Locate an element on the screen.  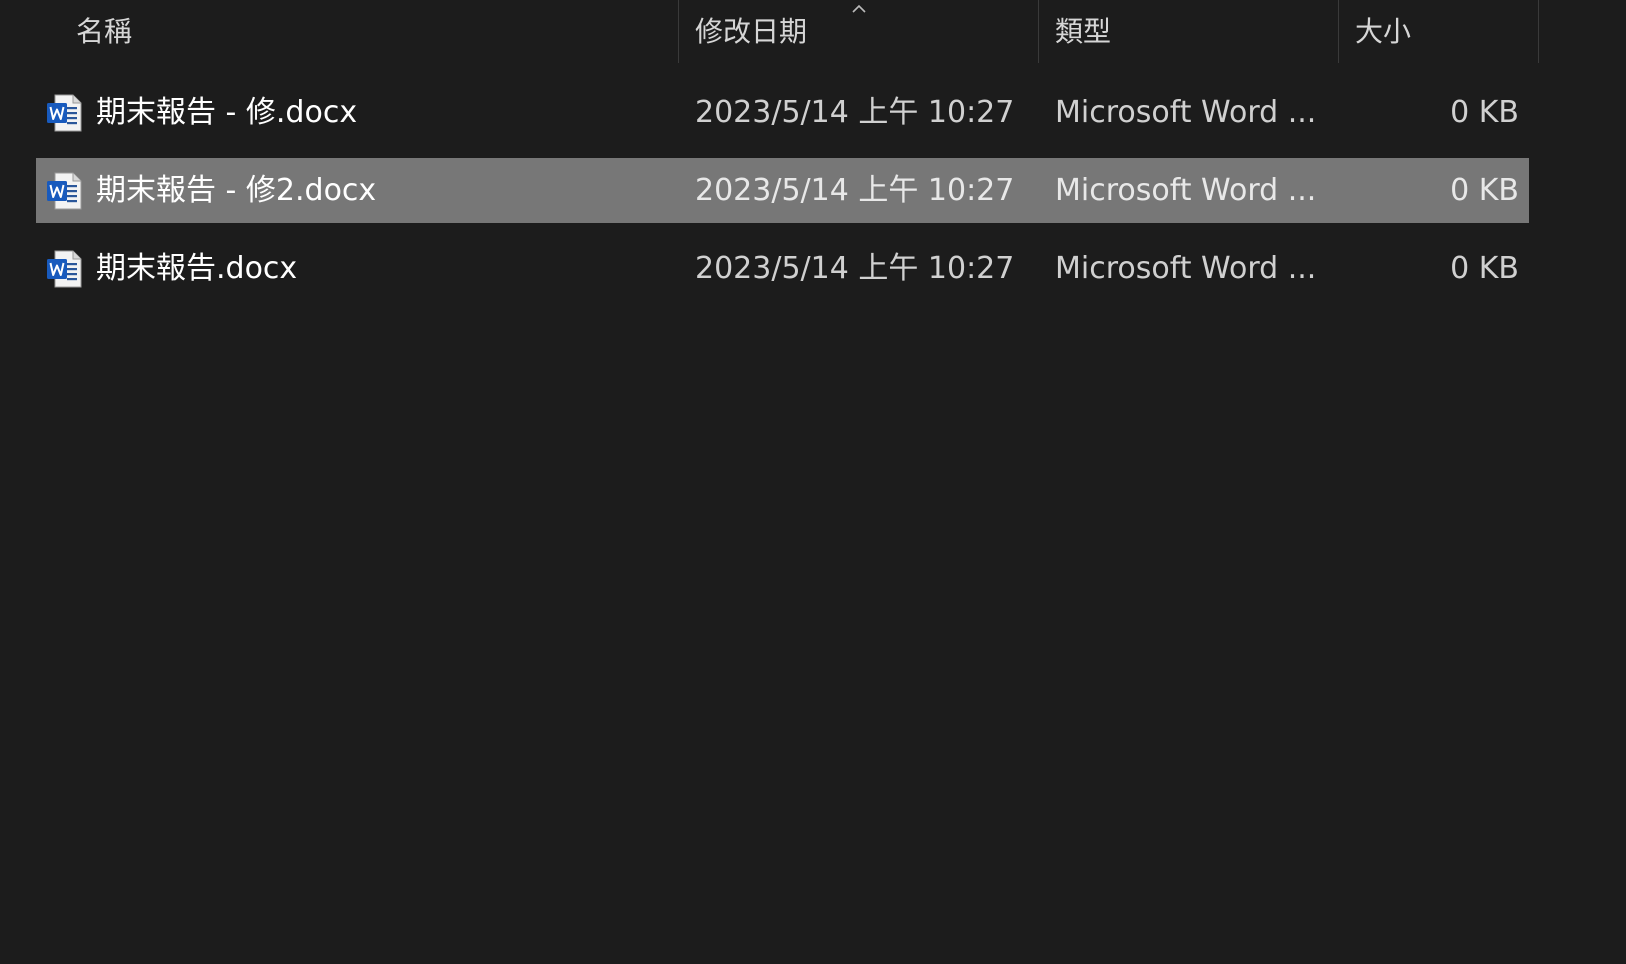
column-header-modified: 修改日期 is located at coordinates (751, 31).